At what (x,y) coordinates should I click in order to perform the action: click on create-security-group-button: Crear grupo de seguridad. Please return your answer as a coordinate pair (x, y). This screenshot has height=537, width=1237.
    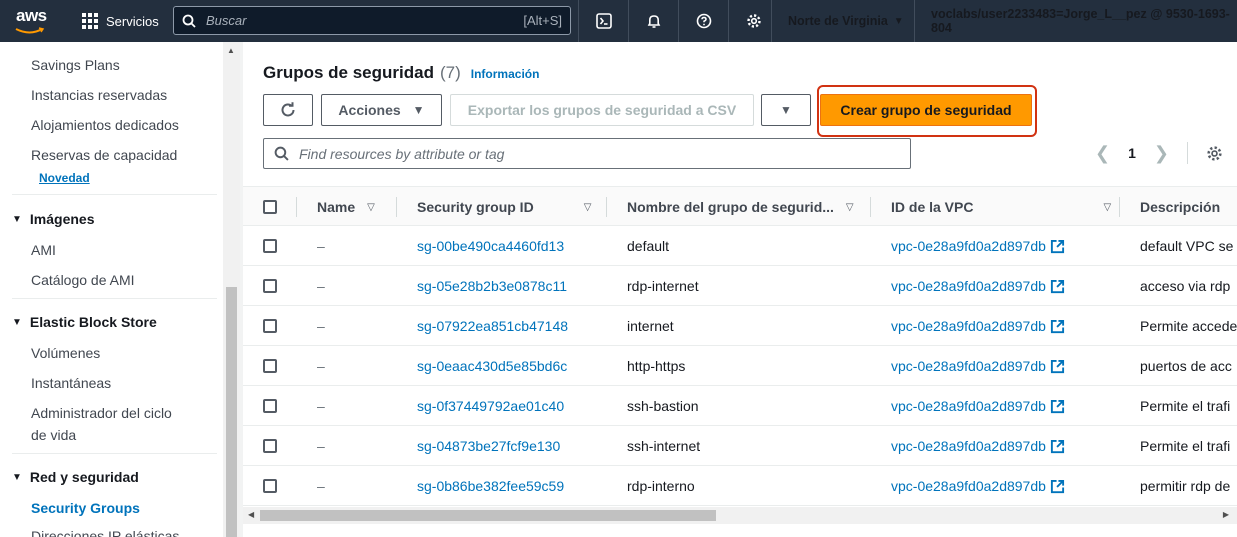
    Looking at the image, I should click on (926, 110).